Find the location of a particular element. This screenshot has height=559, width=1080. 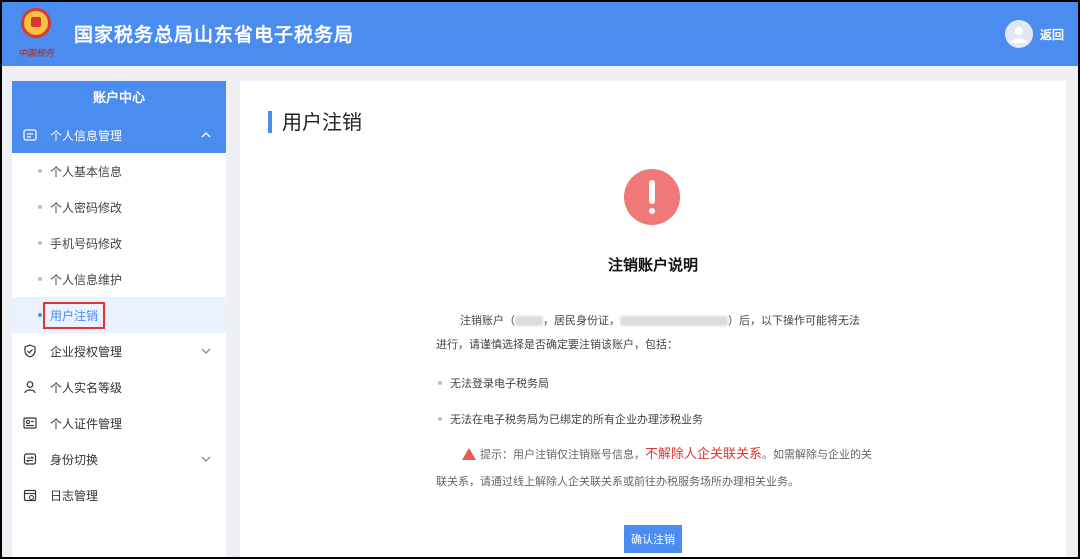

certificate-icon is located at coordinates (30, 423).